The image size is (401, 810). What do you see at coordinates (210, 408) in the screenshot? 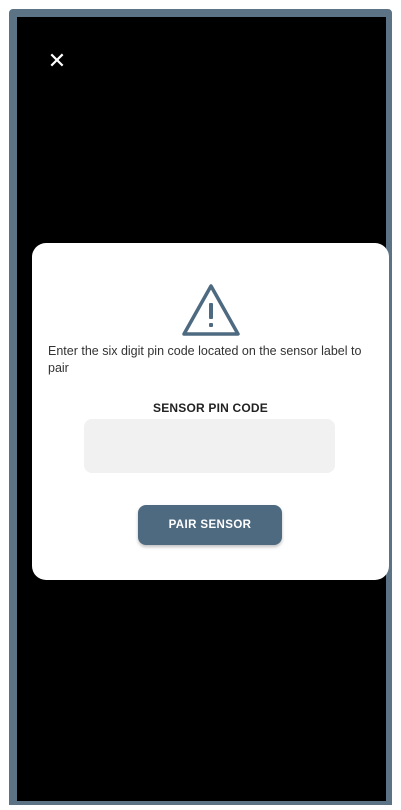
I see `pin-code-label: SENSOR PIN CODE` at bounding box center [210, 408].